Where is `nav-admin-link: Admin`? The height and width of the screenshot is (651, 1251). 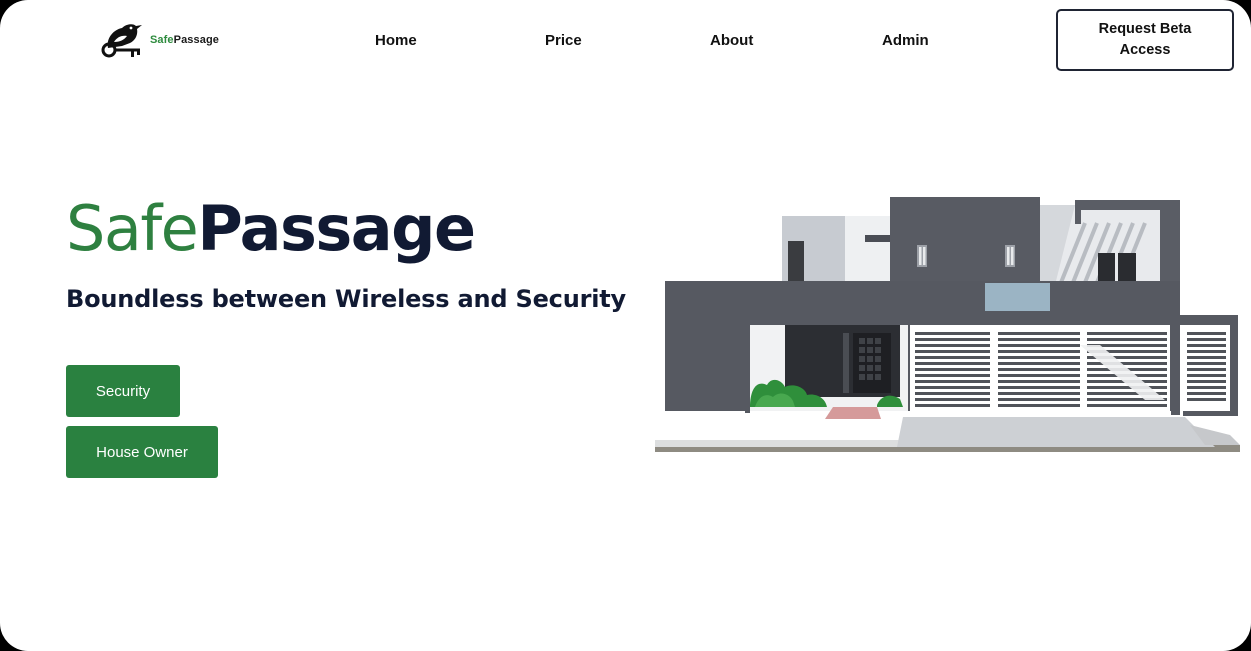
nav-admin-link: Admin is located at coordinates (905, 40).